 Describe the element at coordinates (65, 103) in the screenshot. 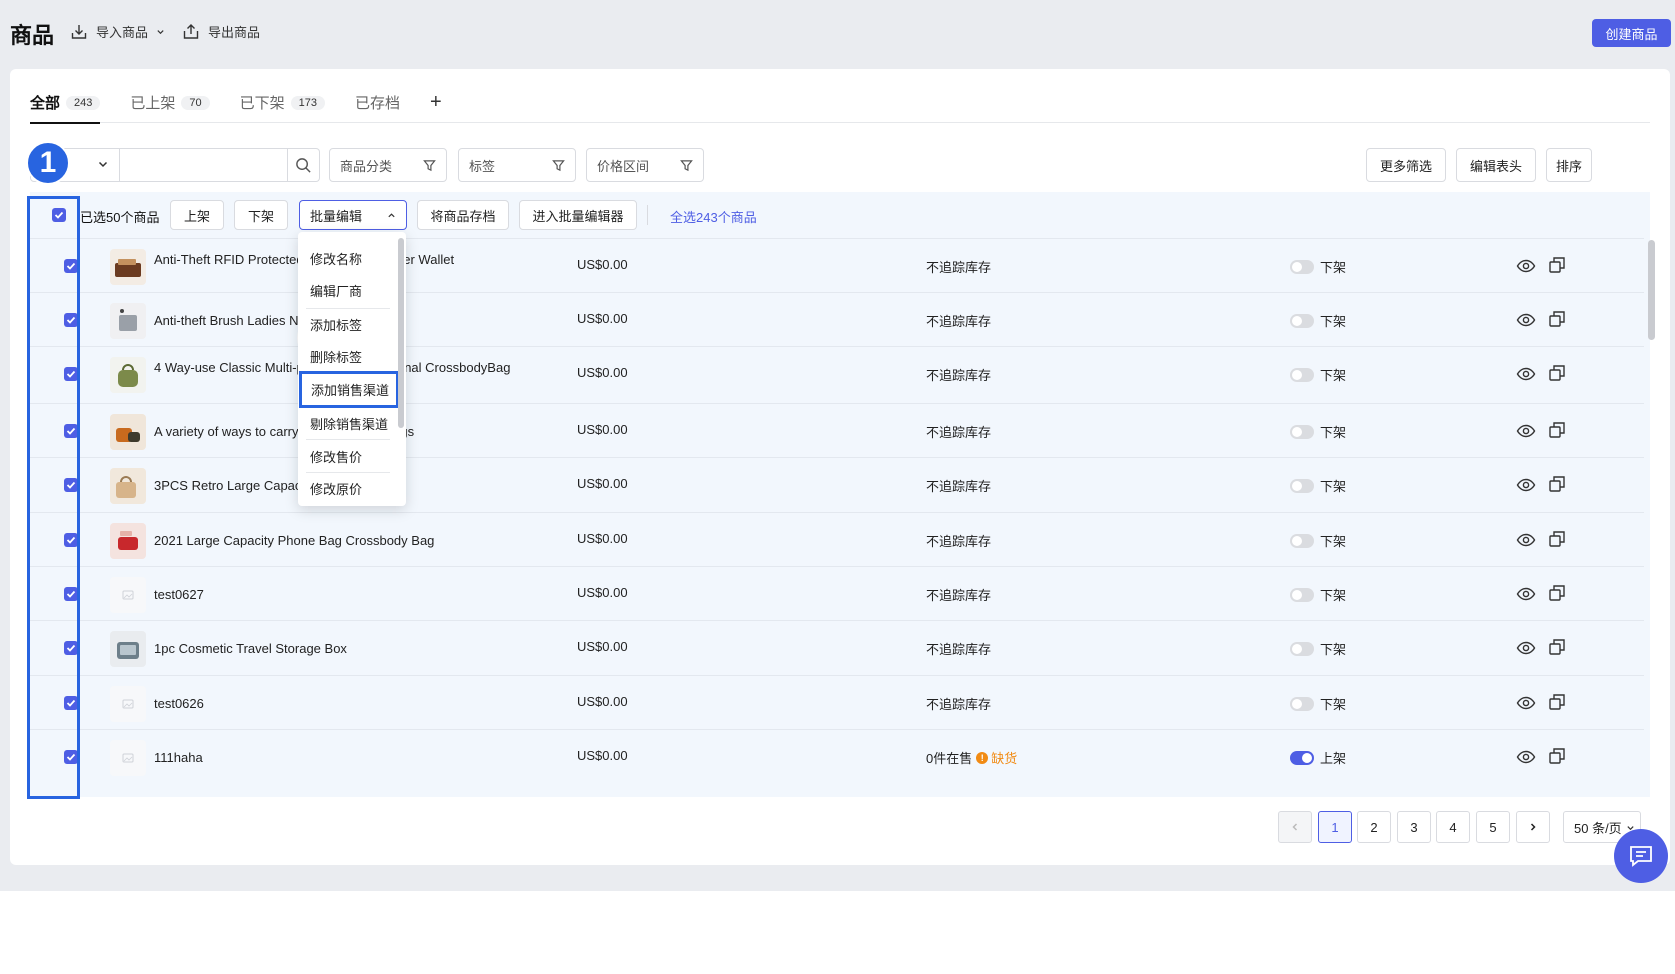

I see `tab-all: 全部 243` at that location.